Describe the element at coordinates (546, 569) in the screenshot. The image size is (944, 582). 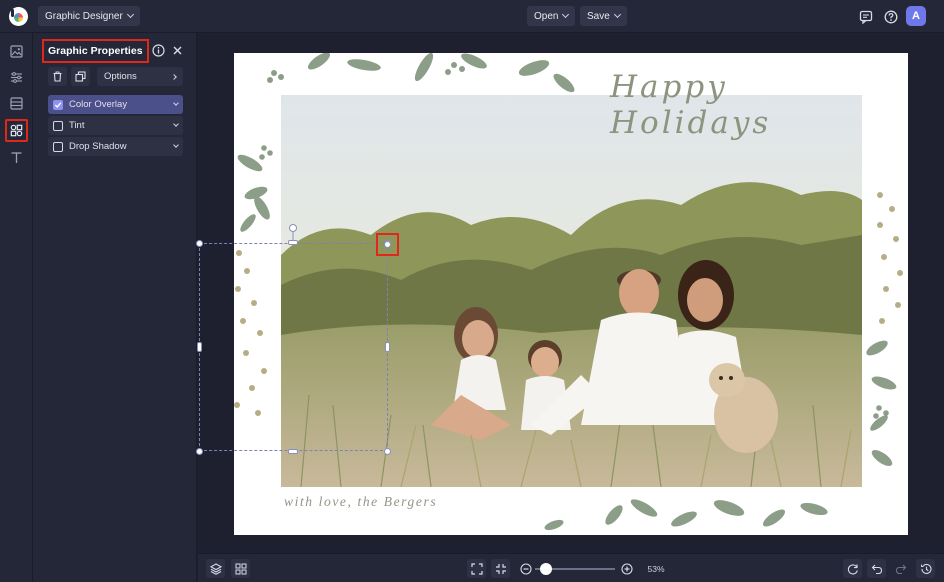
I see `zoom-slider-knob` at that location.